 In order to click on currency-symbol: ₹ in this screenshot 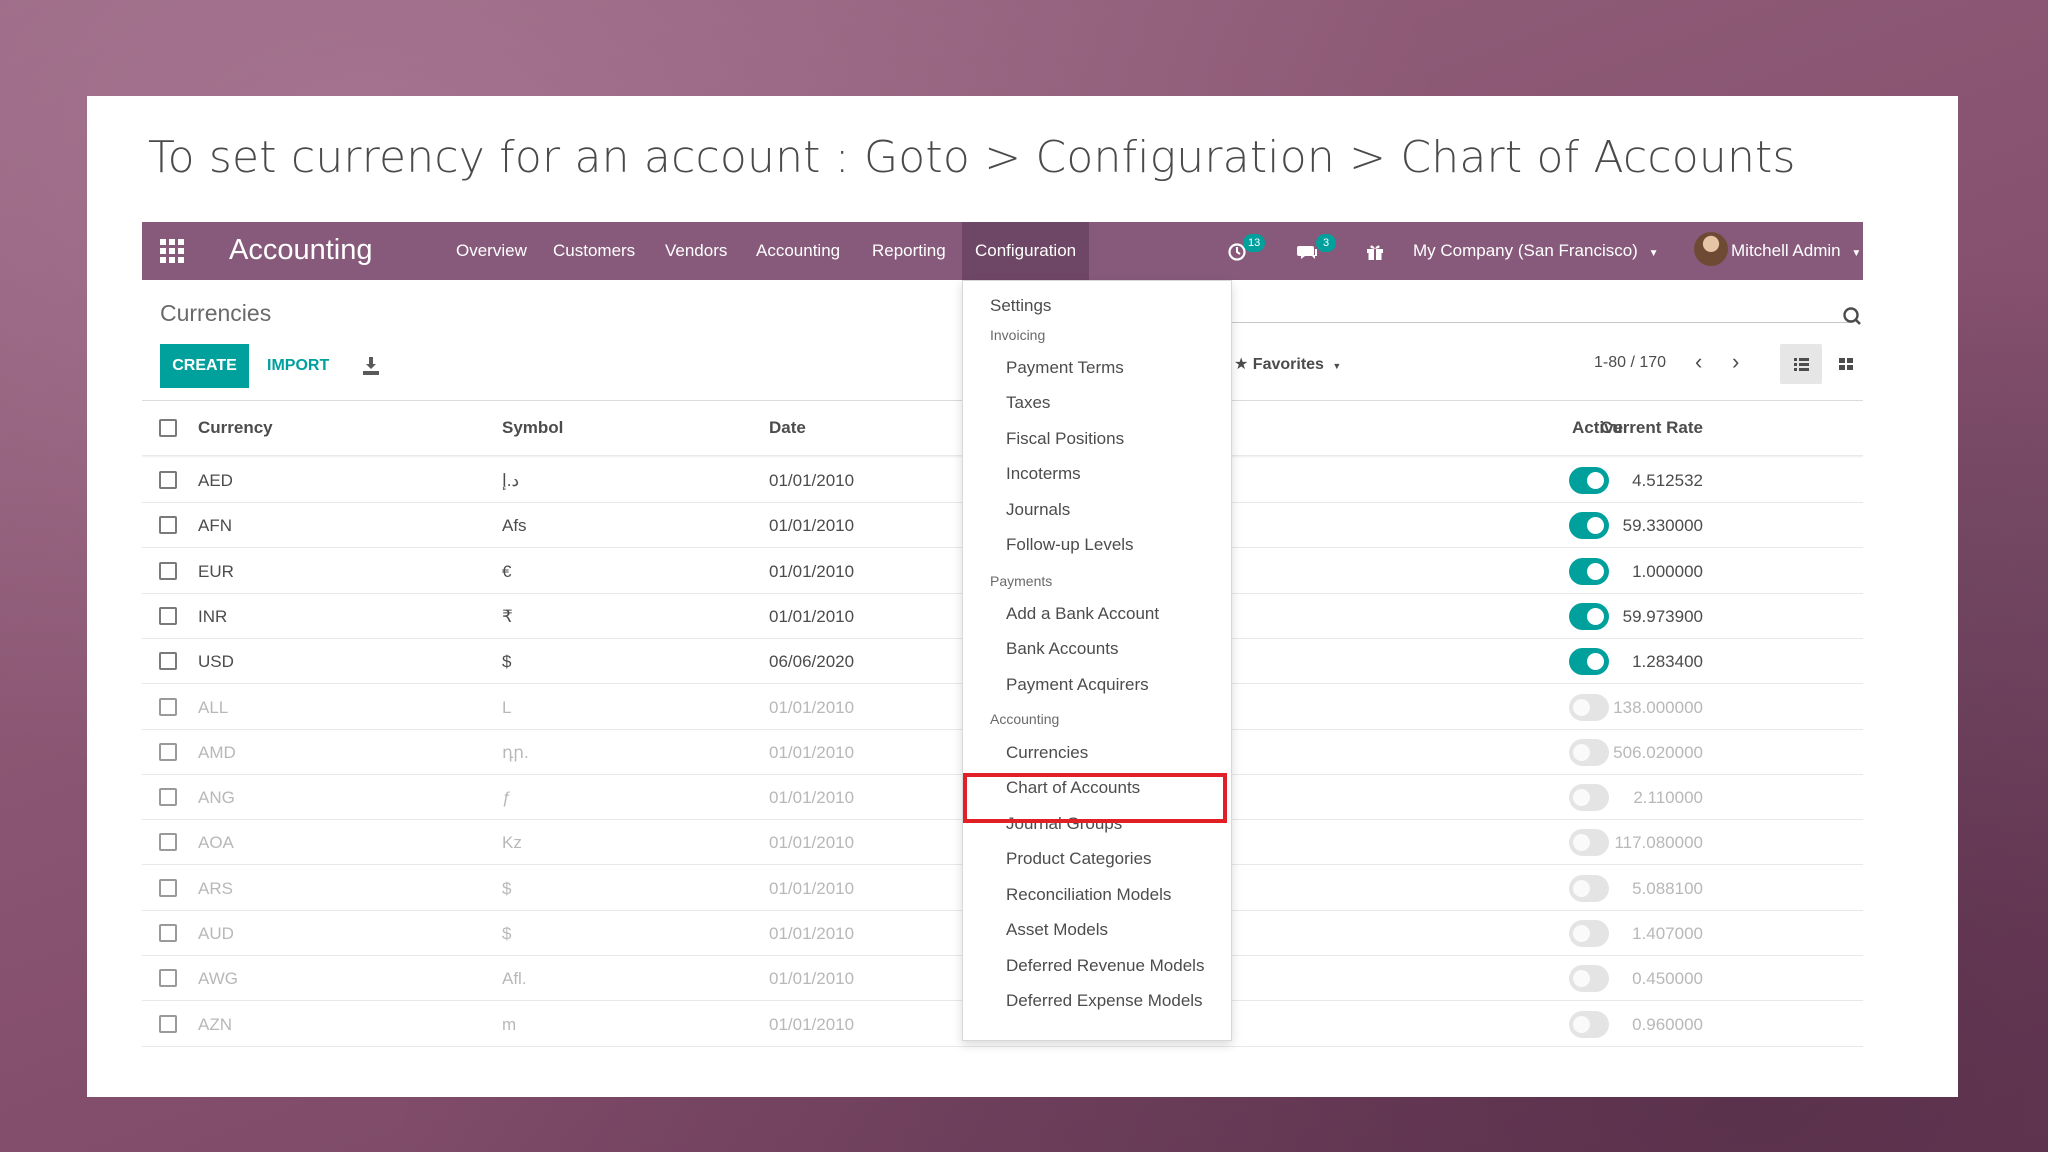, I will do `click(507, 616)`.